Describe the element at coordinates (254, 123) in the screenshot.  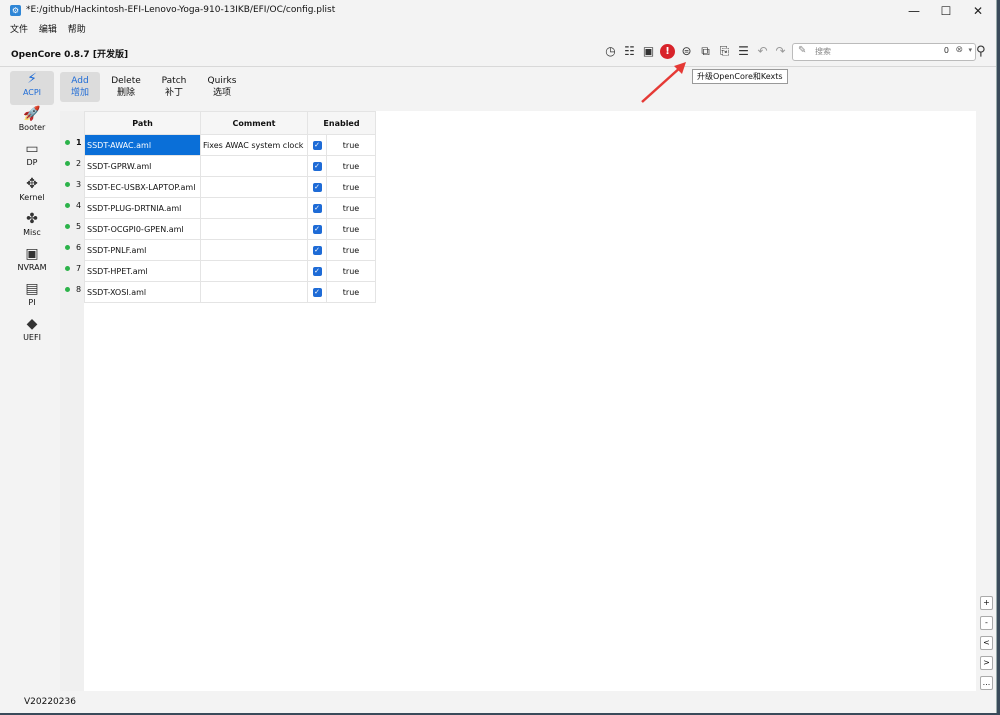
I see `header-comment: Comment` at that location.